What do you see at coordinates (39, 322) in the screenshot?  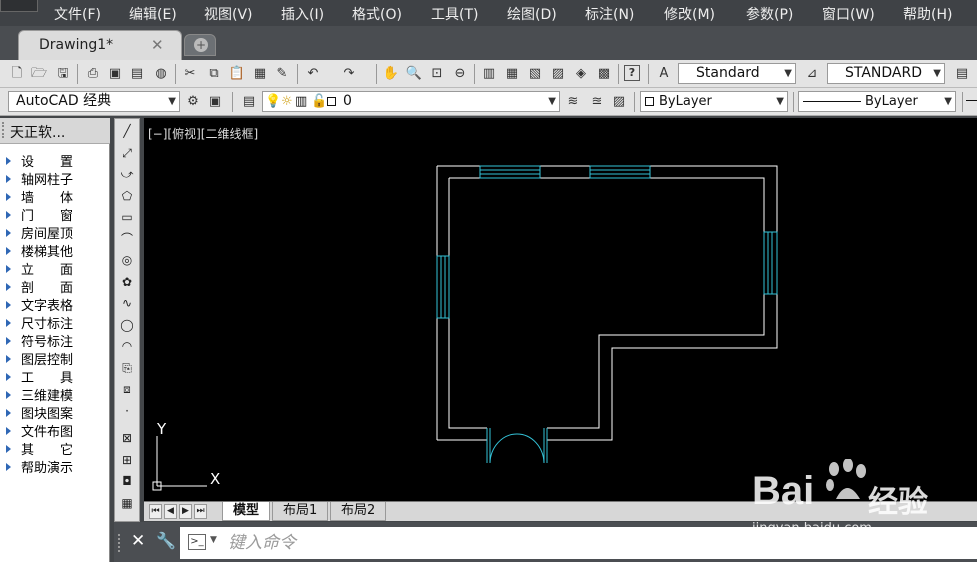 I see `palette-item: 尺寸标注` at bounding box center [39, 322].